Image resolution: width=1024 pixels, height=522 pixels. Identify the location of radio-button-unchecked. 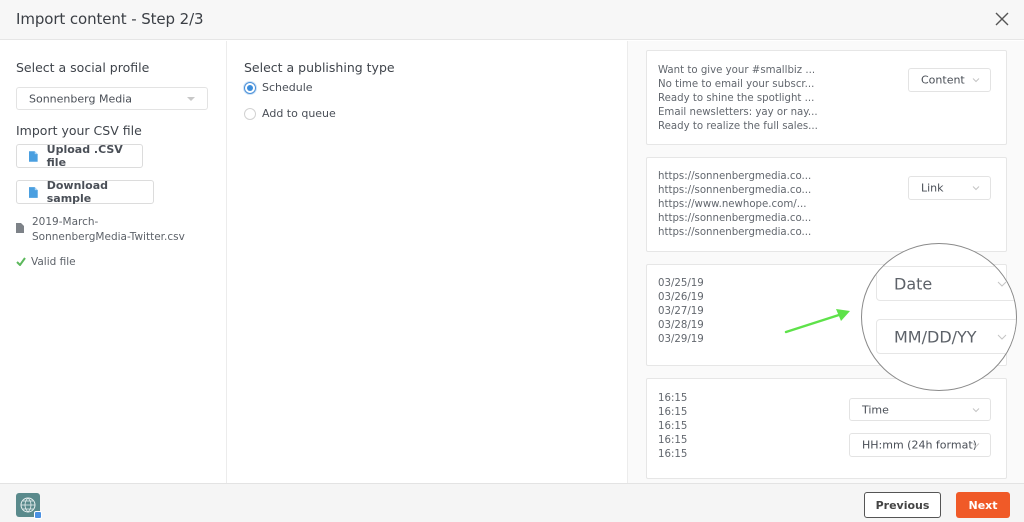
(250, 113).